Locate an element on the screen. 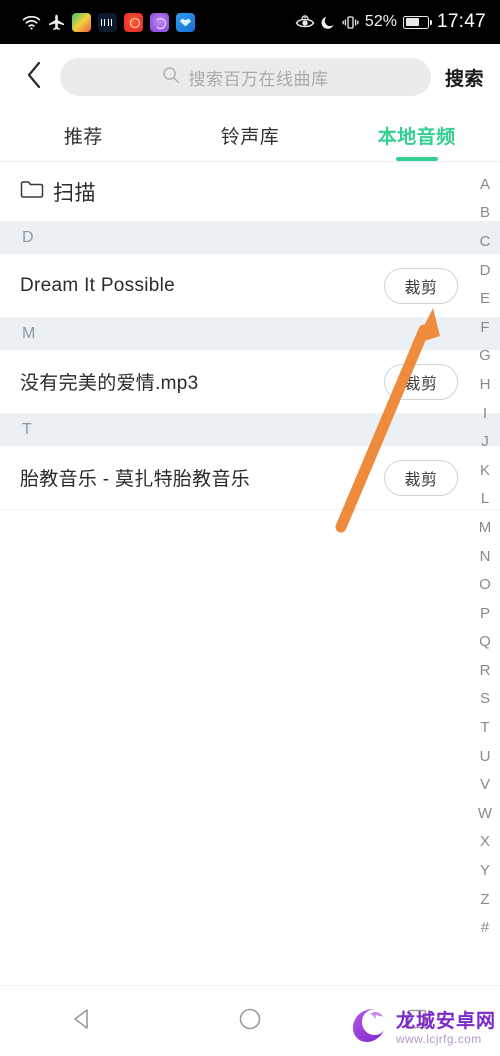 This screenshot has height=1056, width=500. alpha-index-letter: G is located at coordinates (485, 356).